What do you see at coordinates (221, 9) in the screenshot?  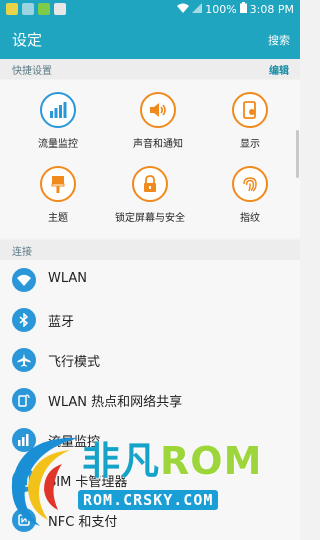 I see `battery-percent: 100%` at bounding box center [221, 9].